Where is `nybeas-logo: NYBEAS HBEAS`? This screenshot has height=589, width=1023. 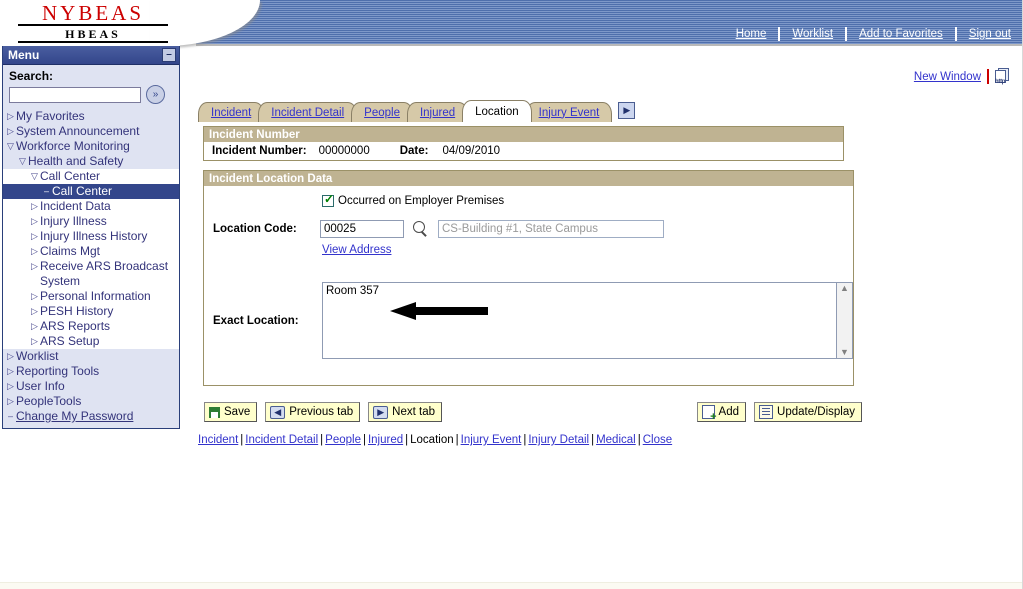 nybeas-logo: NYBEAS HBEAS is located at coordinates (93, 22).